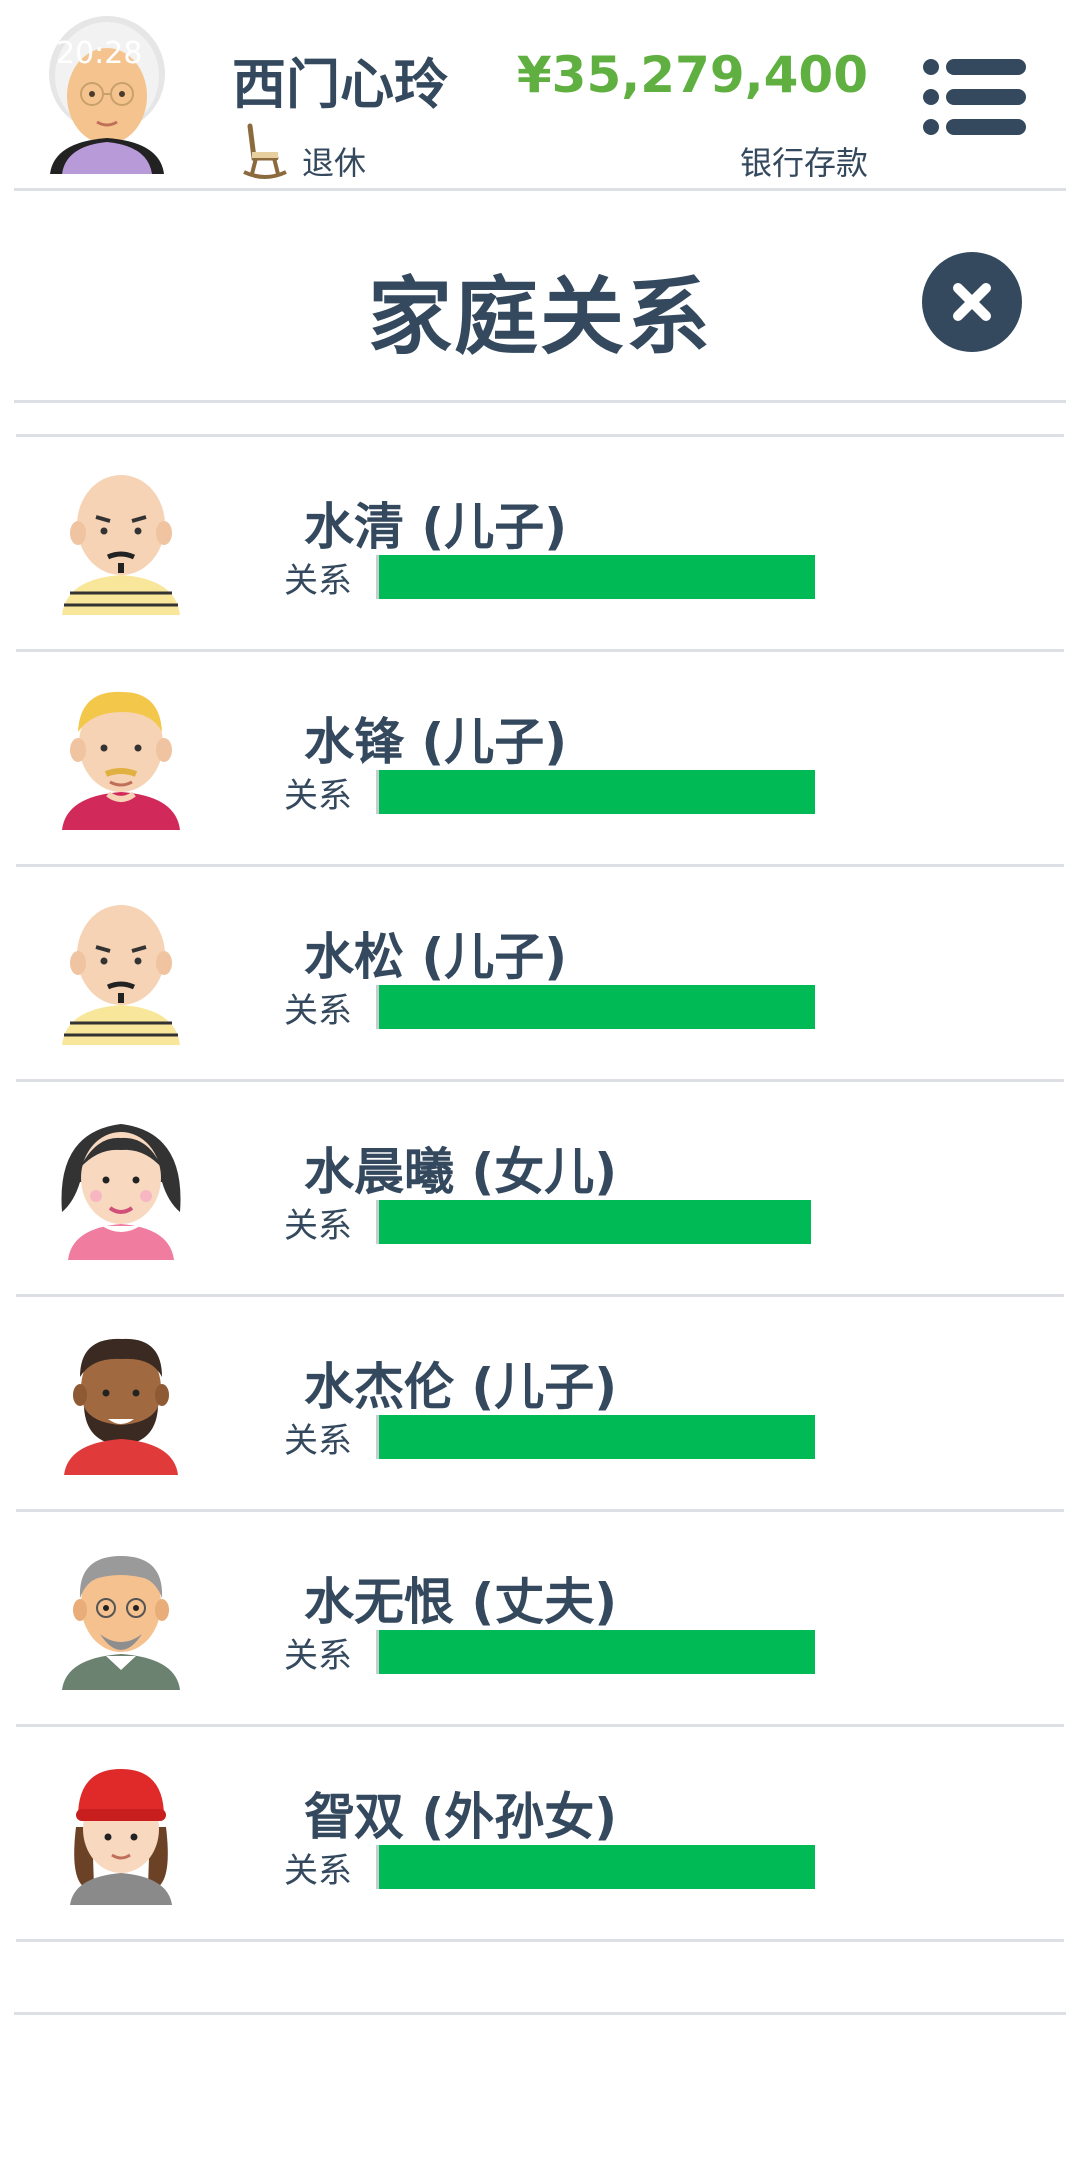  I want to click on relation-name: 水锋 (儿子), so click(436, 742).